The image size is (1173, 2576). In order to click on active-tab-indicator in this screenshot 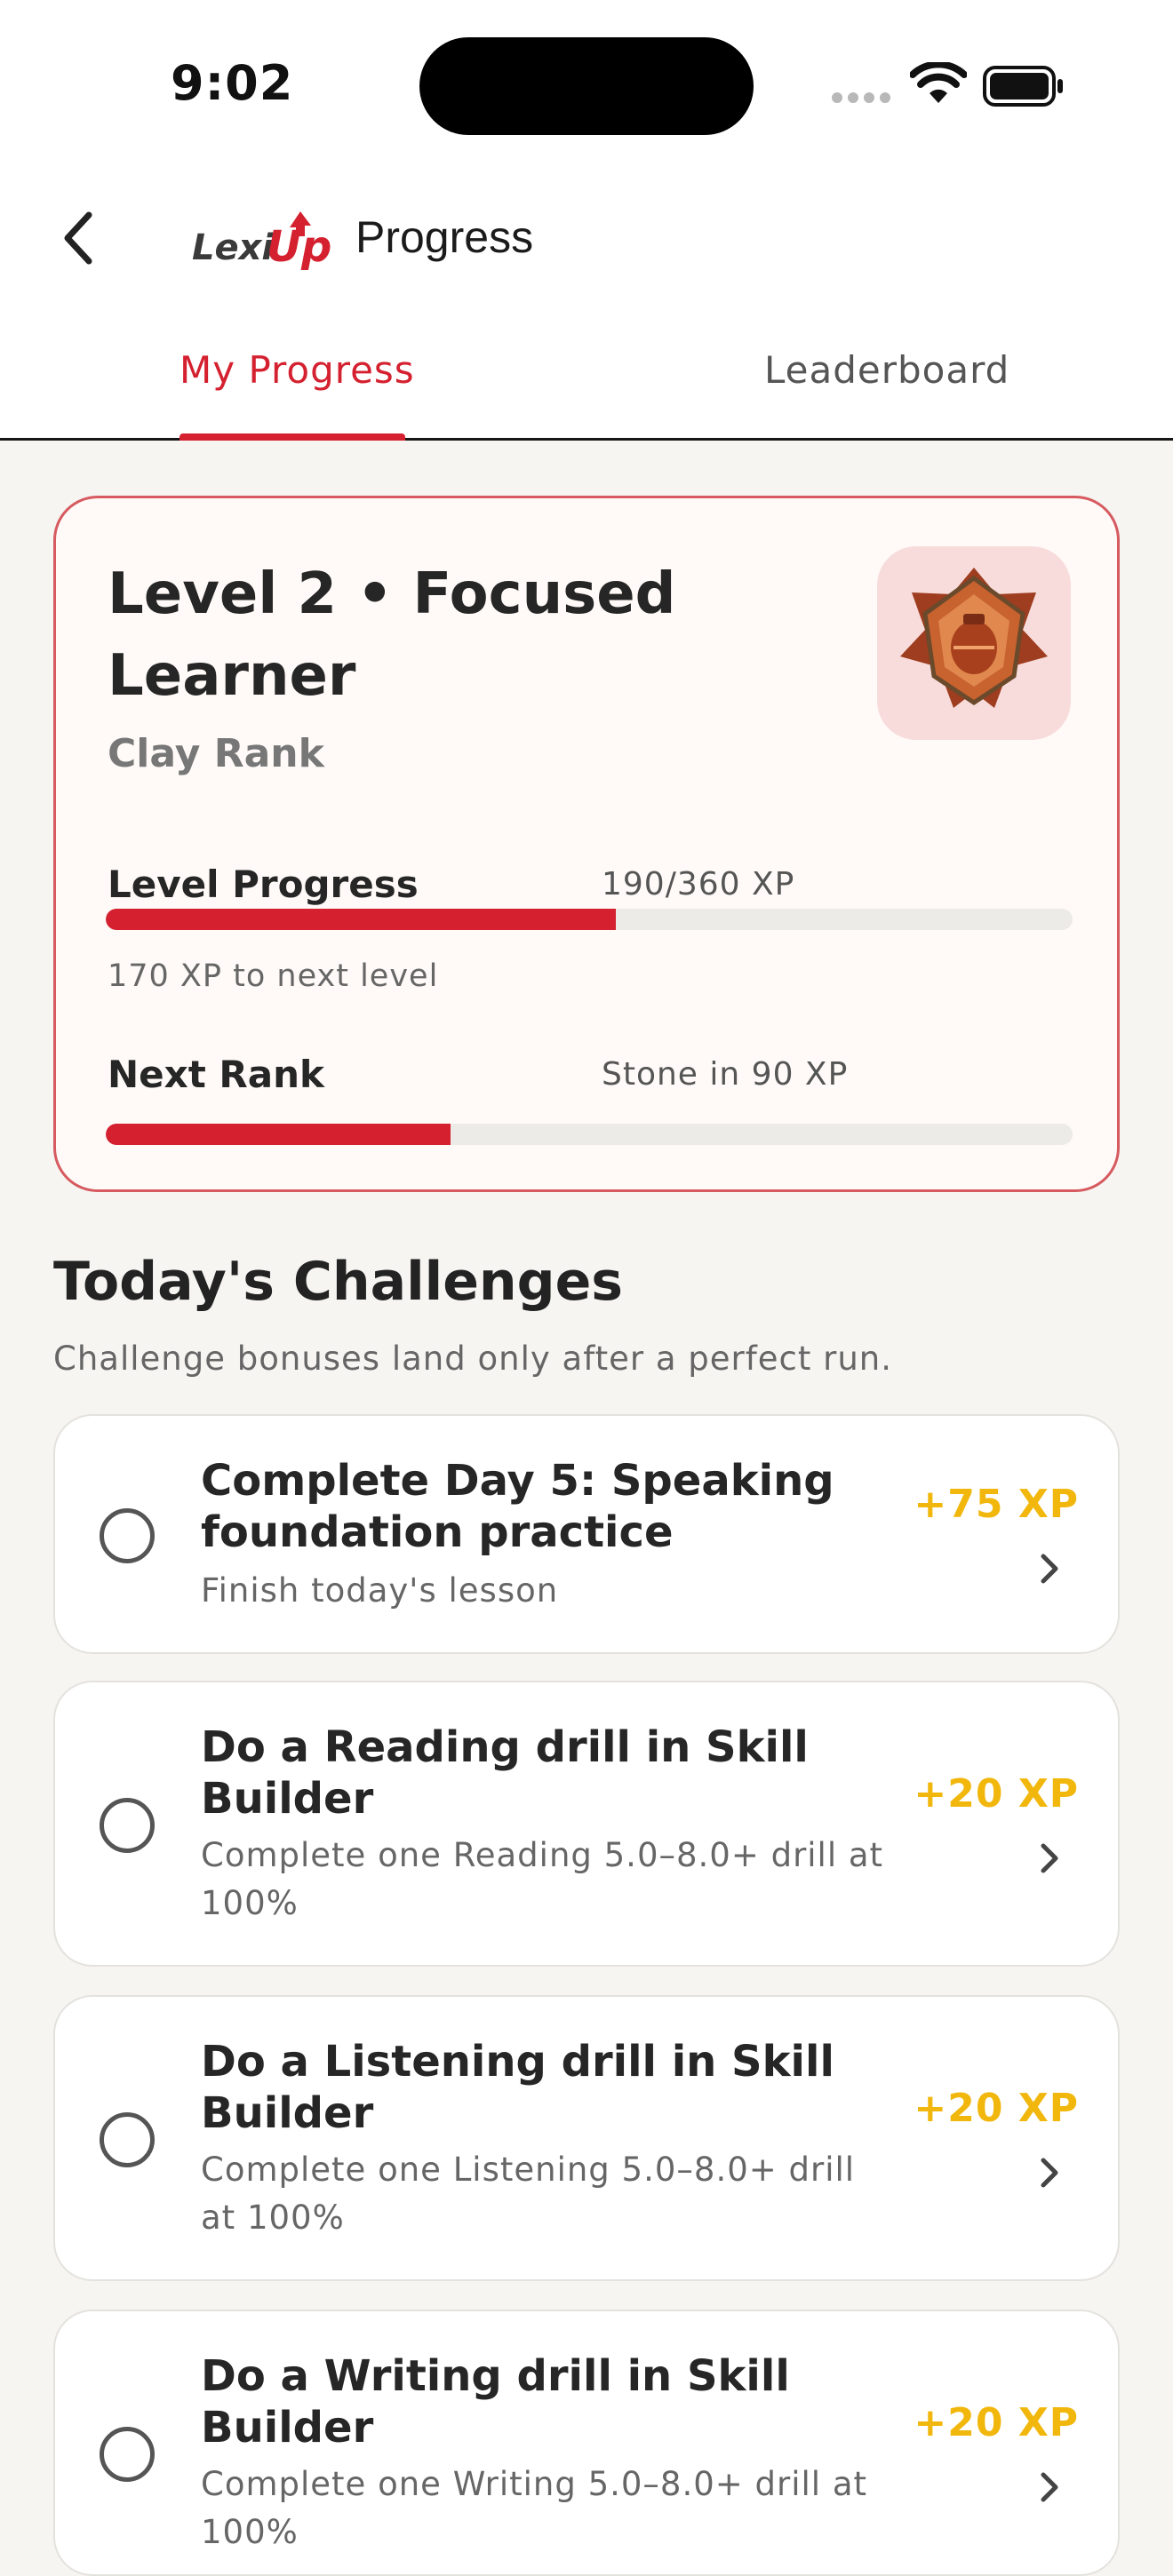, I will do `click(293, 437)`.